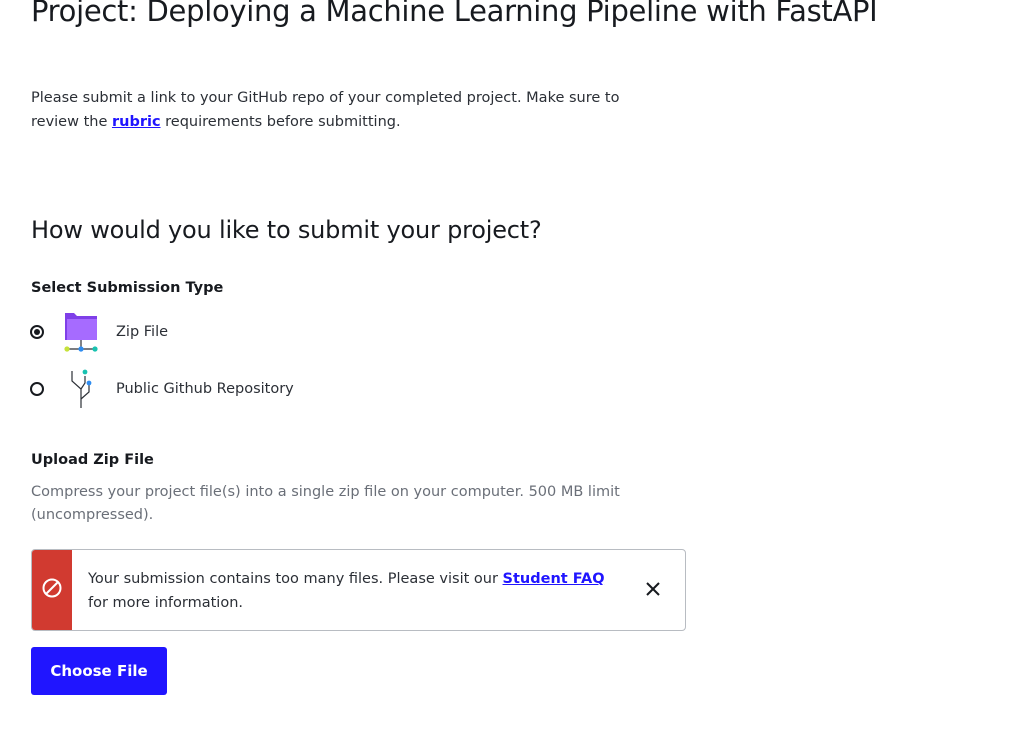  Describe the element at coordinates (37, 389) in the screenshot. I see `github-repository-radio` at that location.